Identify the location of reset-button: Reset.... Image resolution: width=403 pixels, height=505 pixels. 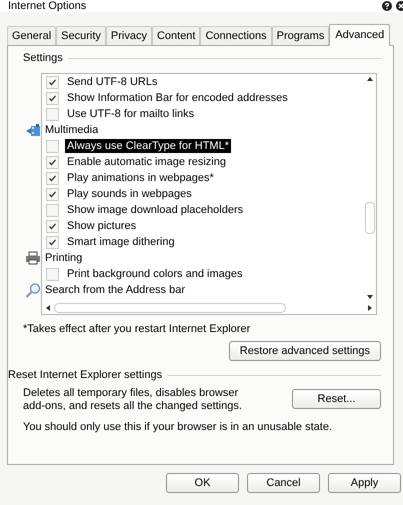
(336, 399).